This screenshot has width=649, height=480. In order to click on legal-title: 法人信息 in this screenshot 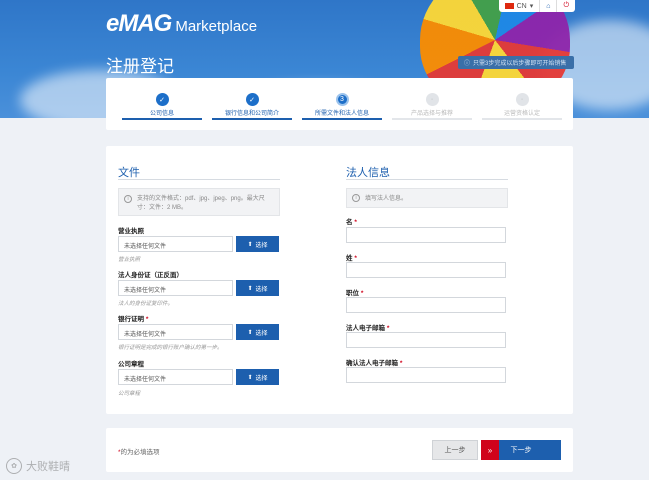, I will do `click(368, 173)`.